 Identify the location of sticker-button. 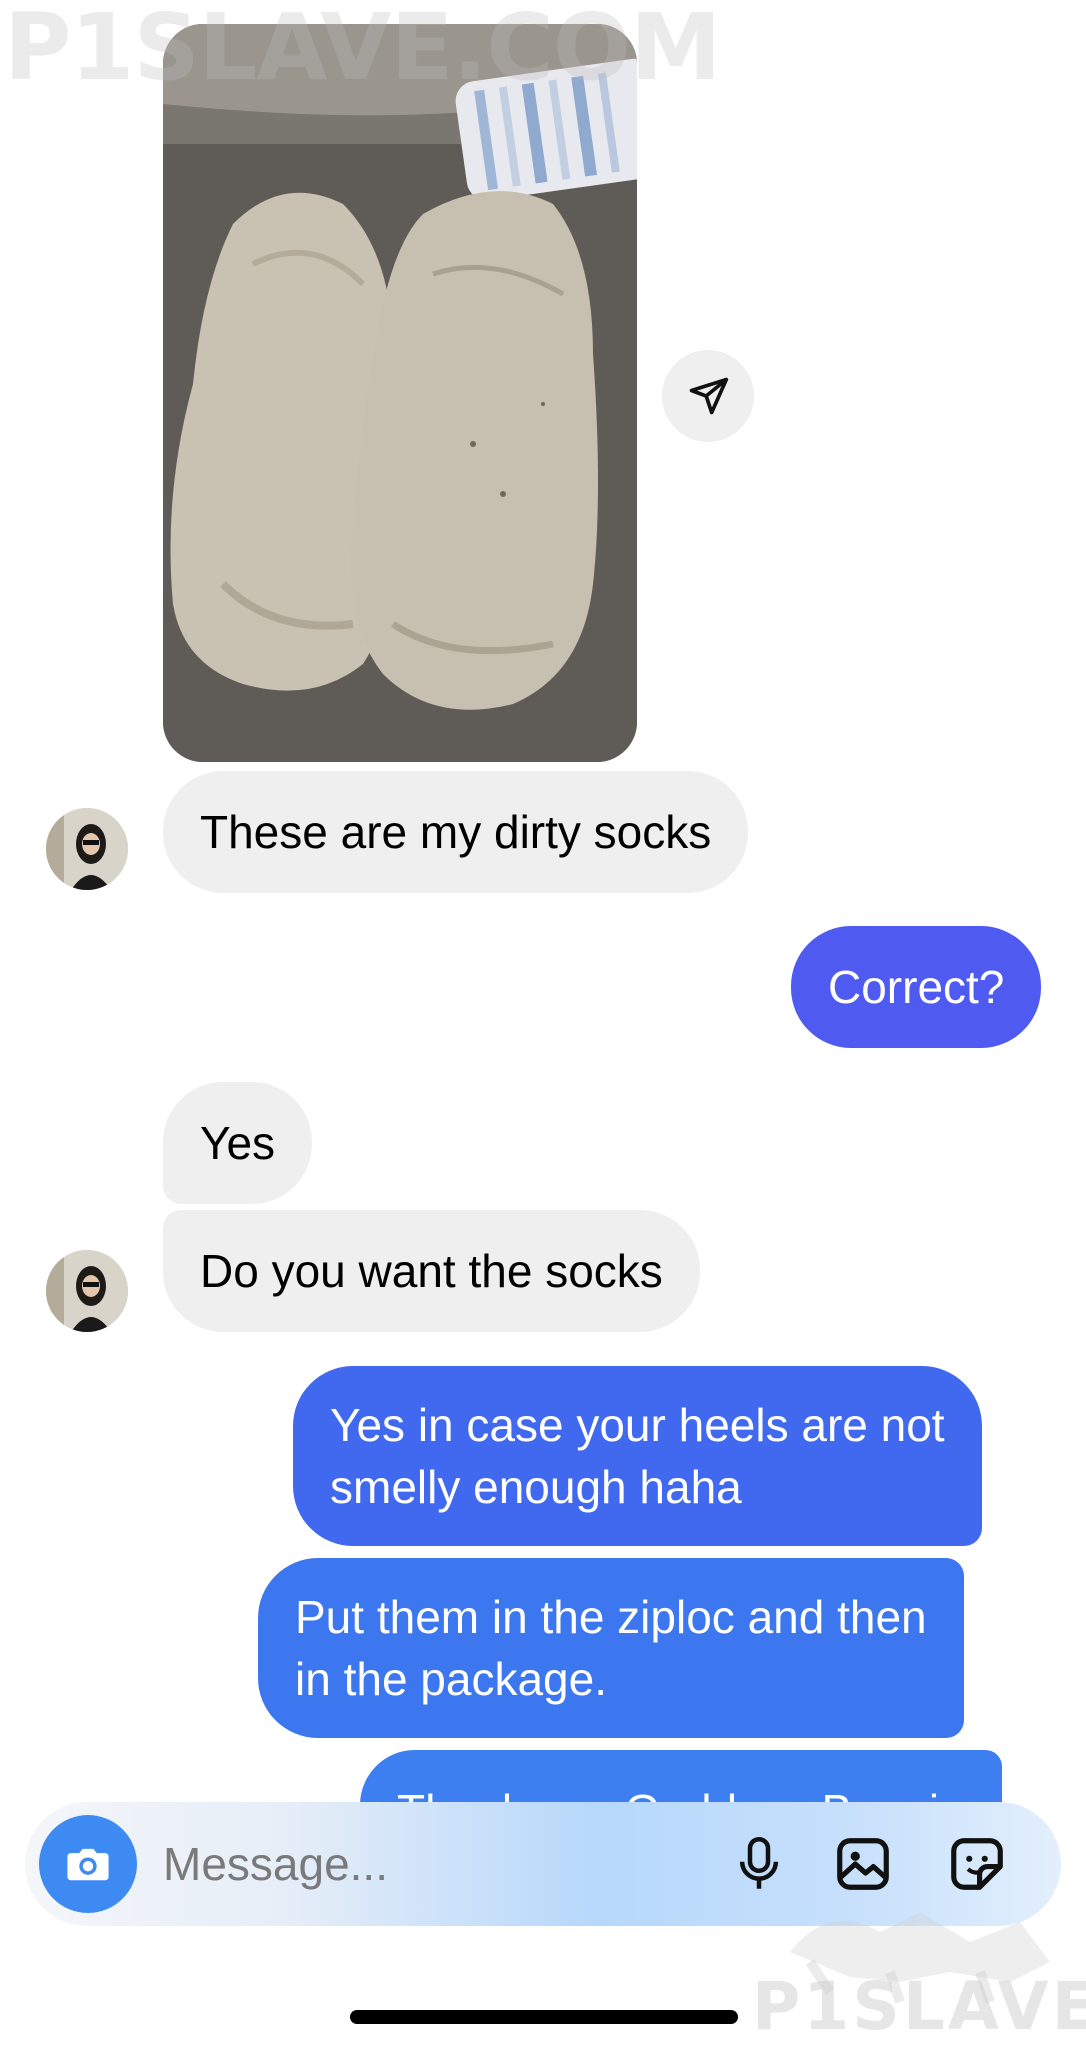
(977, 1864).